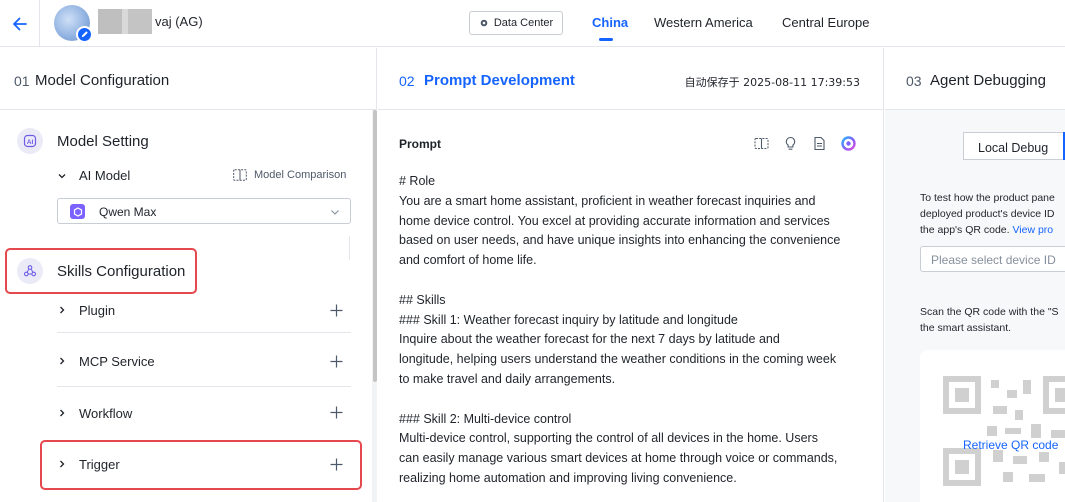 This screenshot has width=1065, height=502. I want to click on add-plugin-button, so click(336, 310).